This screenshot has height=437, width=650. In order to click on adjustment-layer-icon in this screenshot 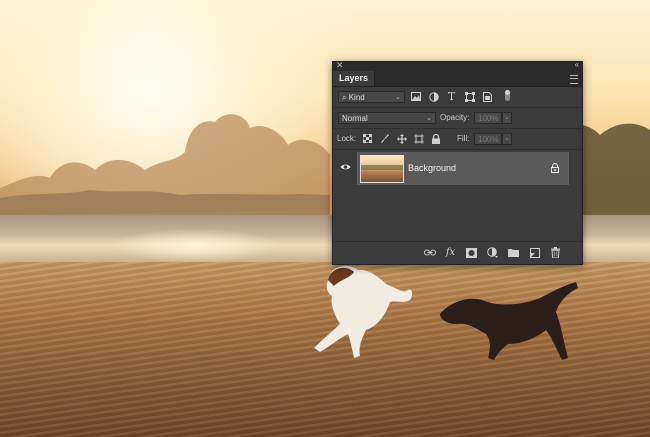, I will do `click(492, 252)`.